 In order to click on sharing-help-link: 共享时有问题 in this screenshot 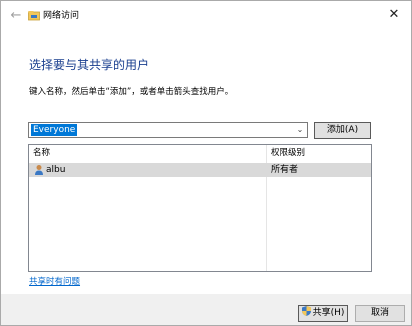, I will do `click(54, 281)`.